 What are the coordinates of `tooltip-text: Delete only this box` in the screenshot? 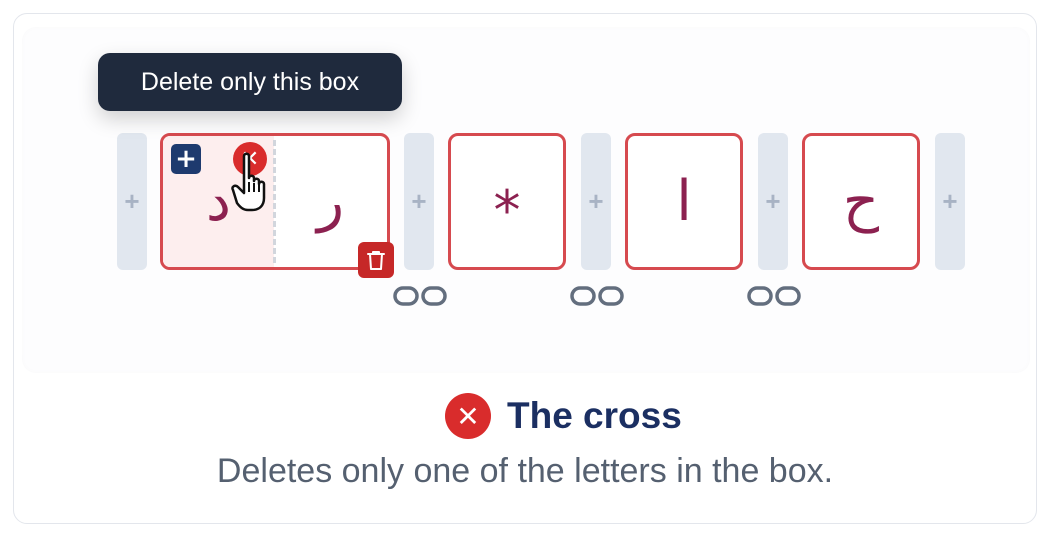 It's located at (250, 81).